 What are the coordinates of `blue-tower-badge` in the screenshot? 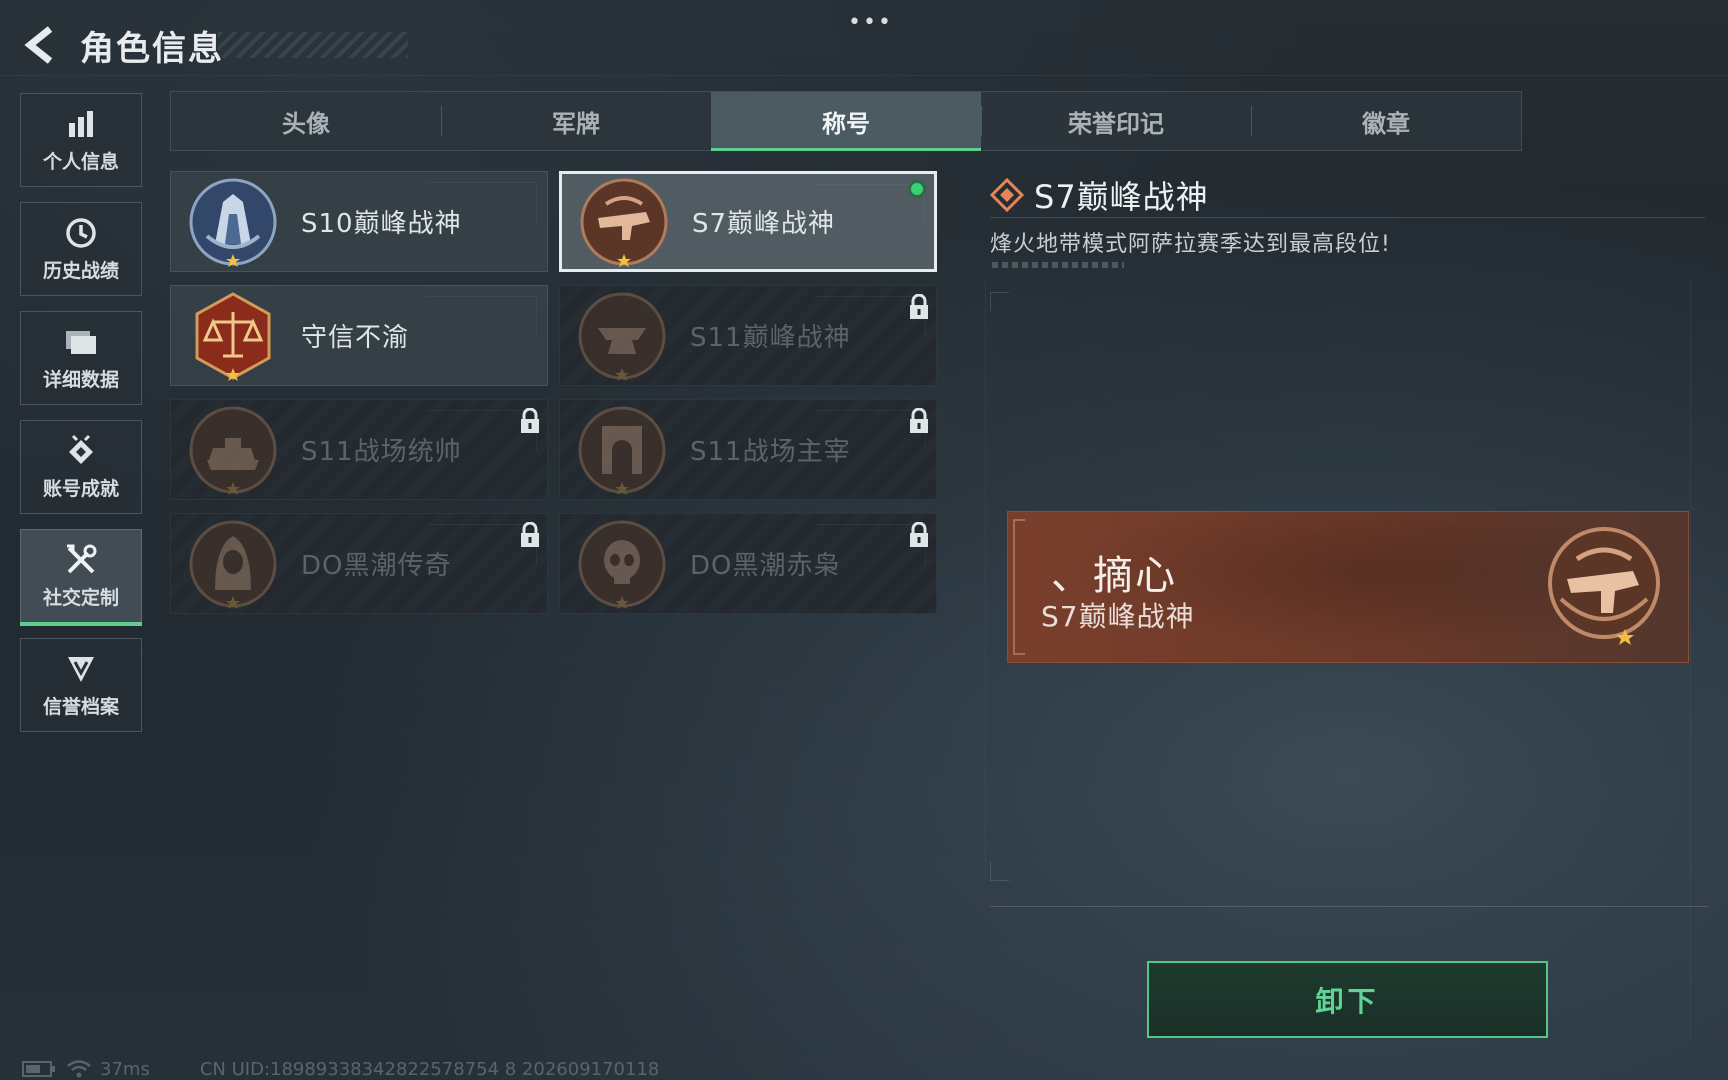 It's located at (233, 222).